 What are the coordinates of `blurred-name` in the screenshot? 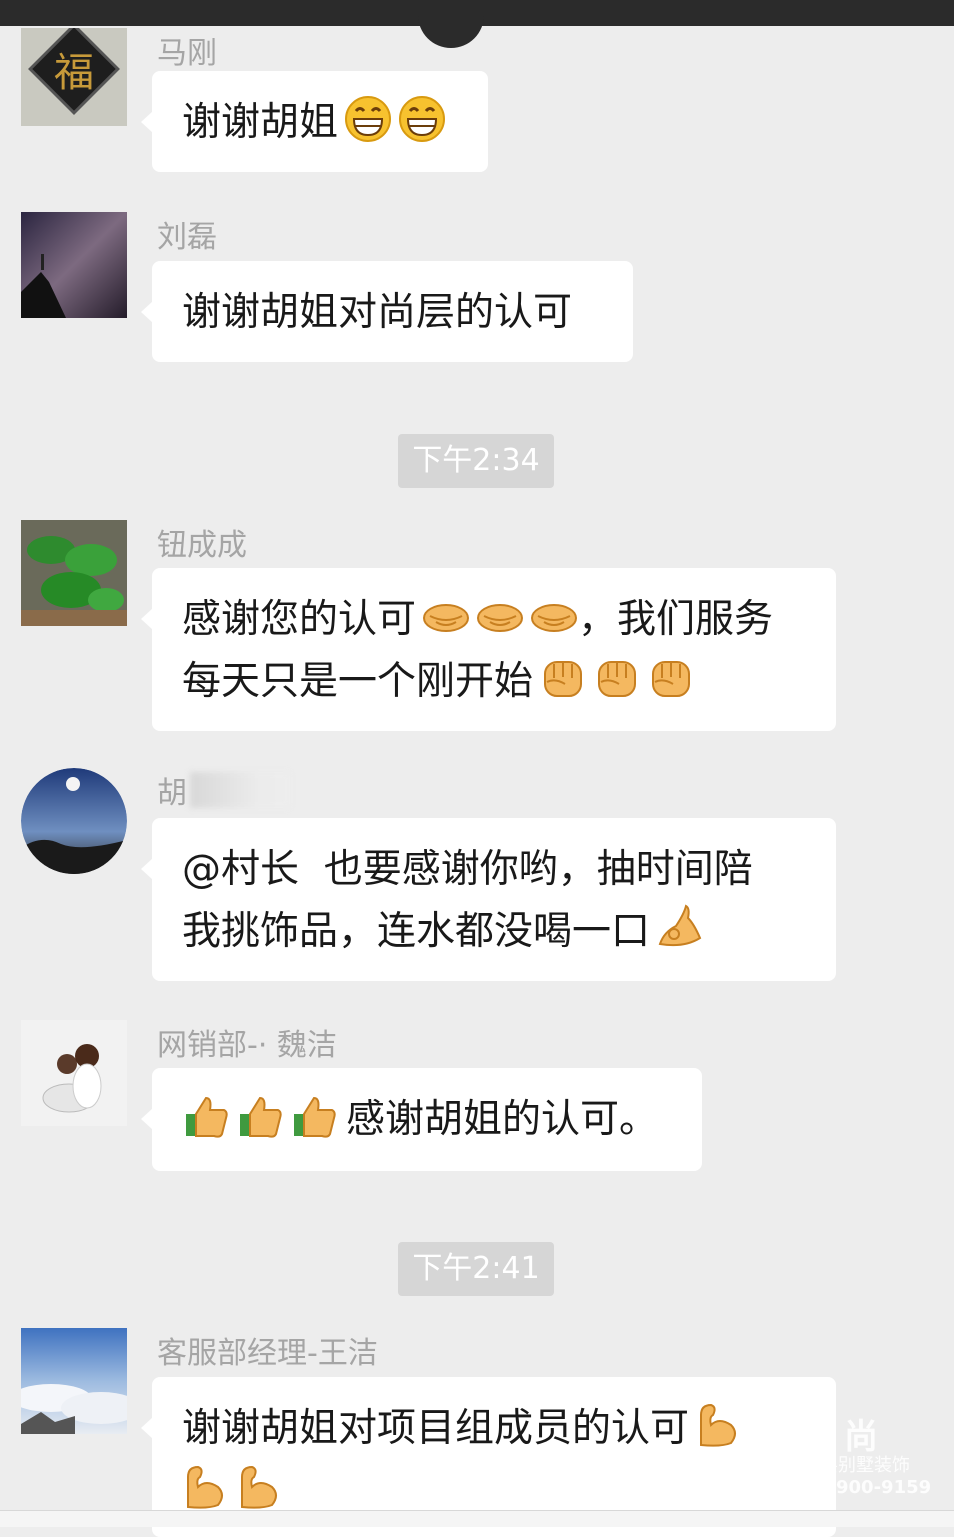 It's located at (240, 790).